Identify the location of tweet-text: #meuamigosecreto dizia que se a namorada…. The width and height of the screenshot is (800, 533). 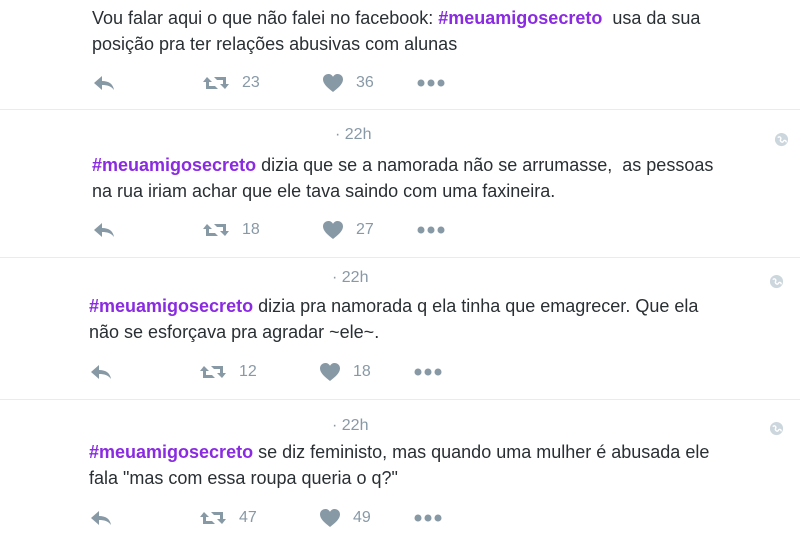
(442, 178).